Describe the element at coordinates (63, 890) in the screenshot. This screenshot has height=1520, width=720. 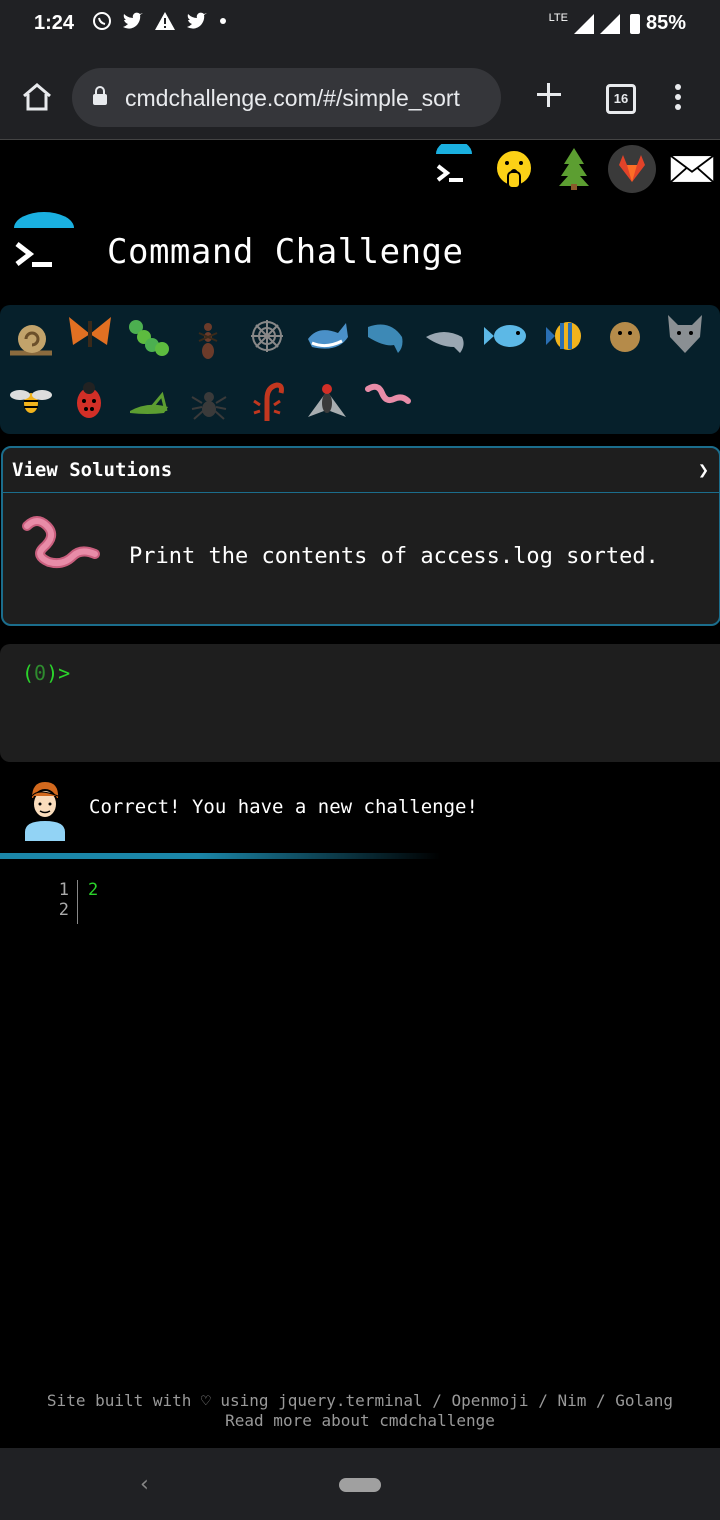
I see `line-number: 1` at that location.